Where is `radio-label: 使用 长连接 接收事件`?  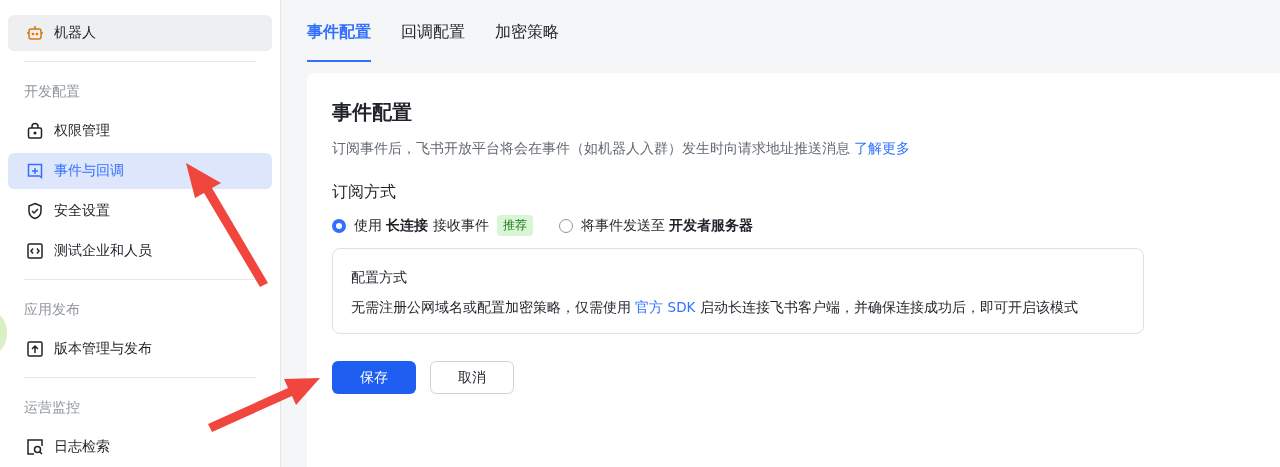 radio-label: 使用 长连接 接收事件 is located at coordinates (421, 225).